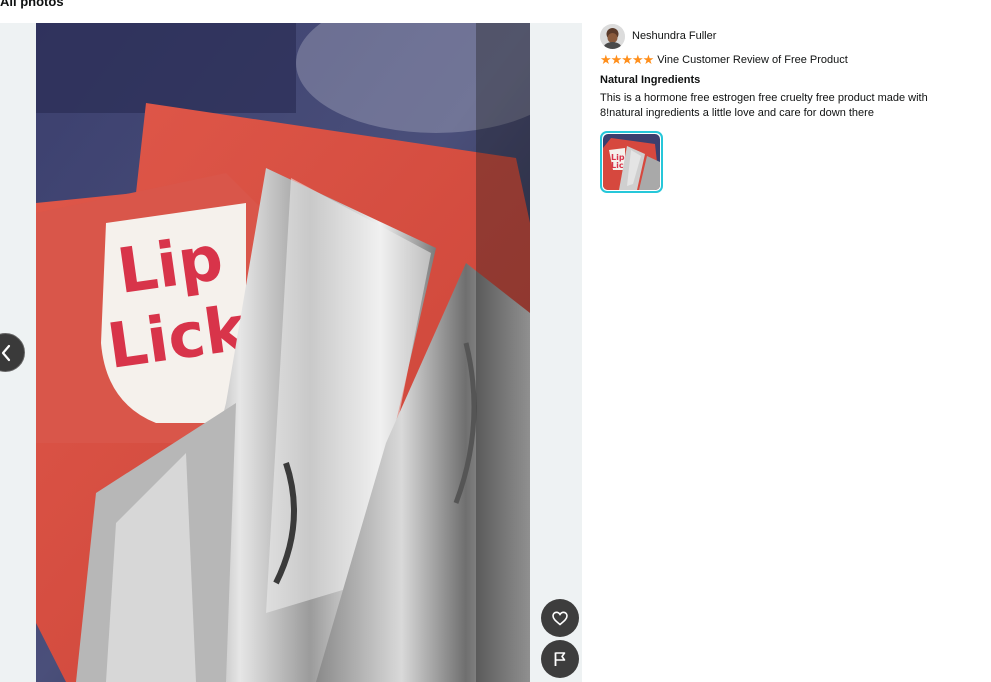  I want to click on author-name: Neshundra Fuller, so click(674, 36).